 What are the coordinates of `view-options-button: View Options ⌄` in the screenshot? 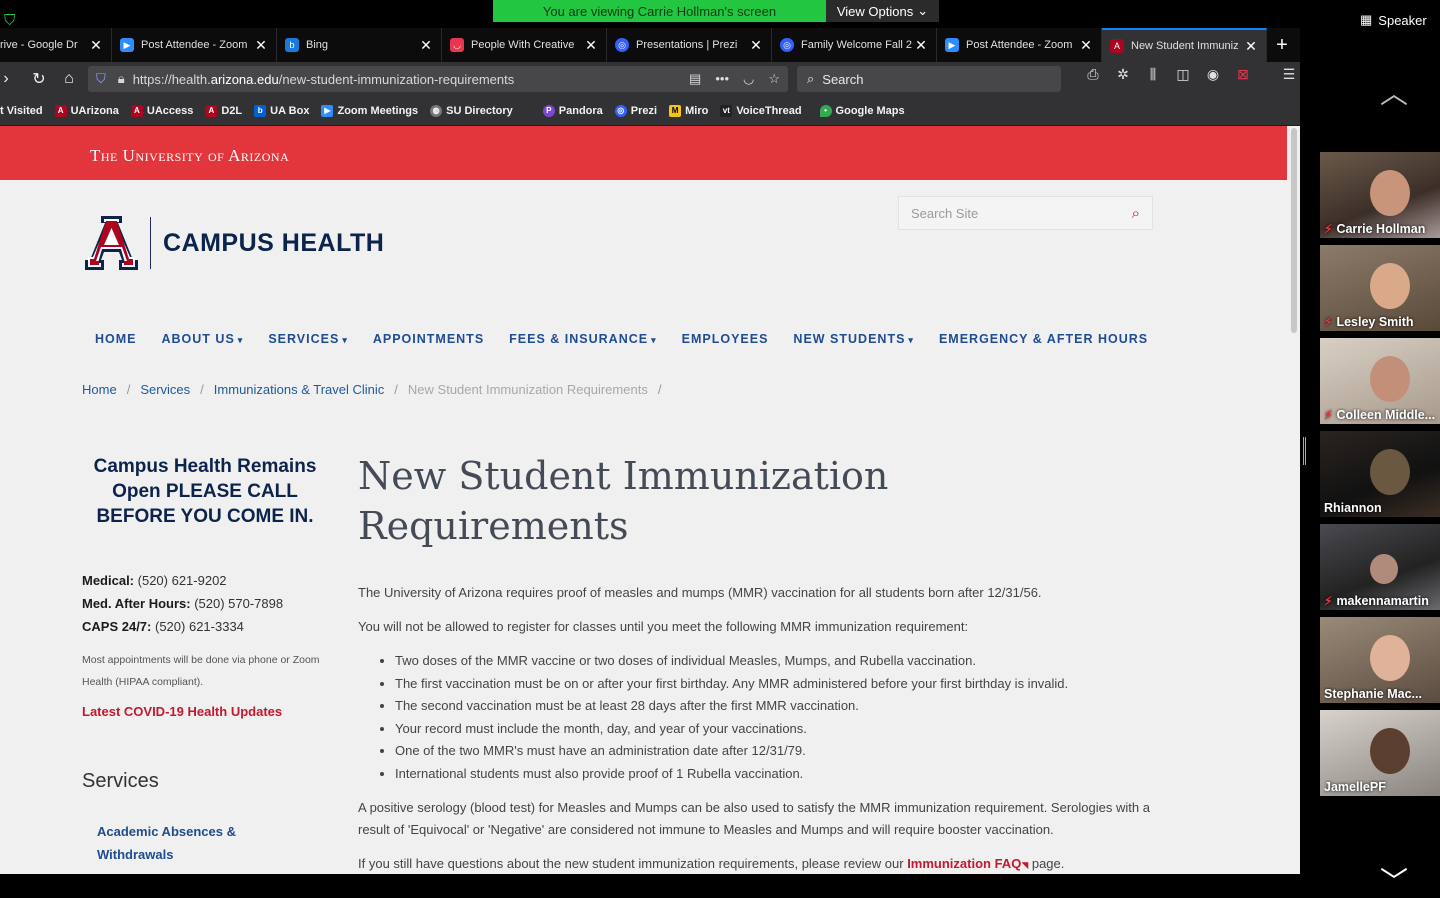 It's located at (882, 11).